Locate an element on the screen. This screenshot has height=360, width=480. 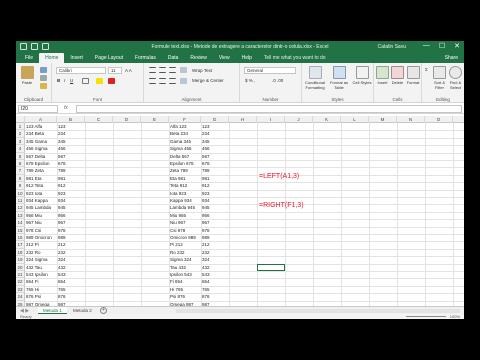
share-button: Share is located at coordinates (451, 58).